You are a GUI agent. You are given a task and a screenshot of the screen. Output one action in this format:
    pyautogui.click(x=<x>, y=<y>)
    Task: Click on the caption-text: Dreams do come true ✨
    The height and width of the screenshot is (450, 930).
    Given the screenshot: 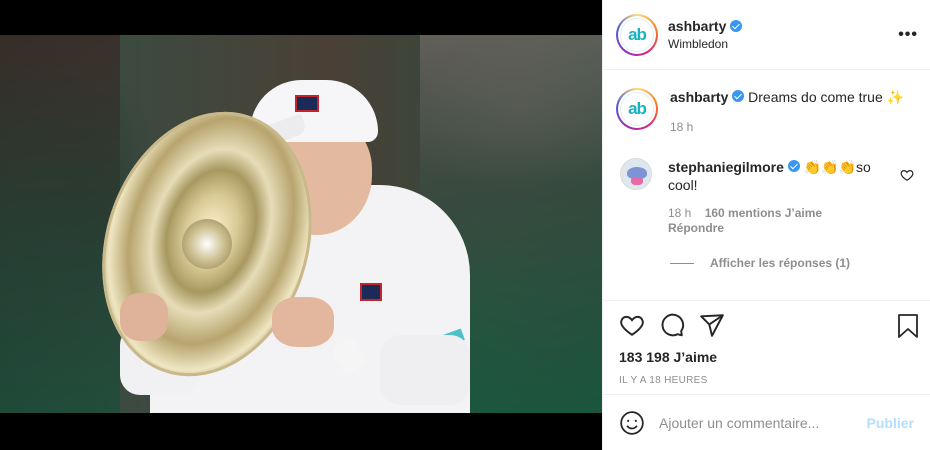 What is the action you would take?
    pyautogui.click(x=826, y=97)
    